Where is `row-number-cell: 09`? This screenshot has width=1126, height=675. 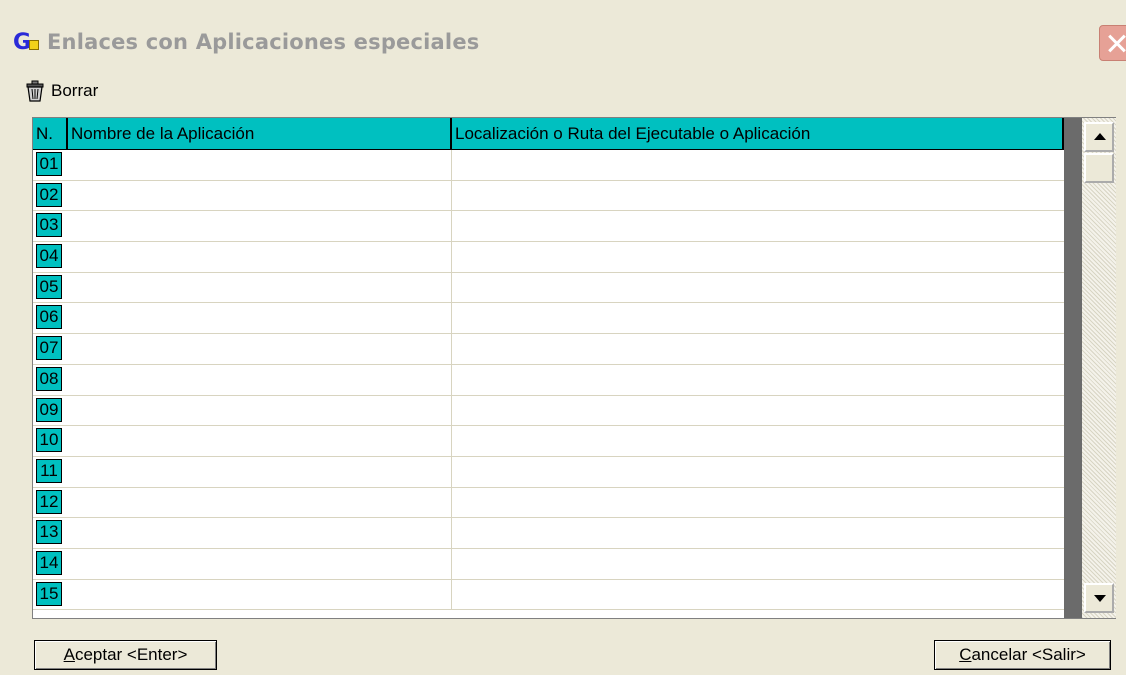 row-number-cell: 09 is located at coordinates (50, 411).